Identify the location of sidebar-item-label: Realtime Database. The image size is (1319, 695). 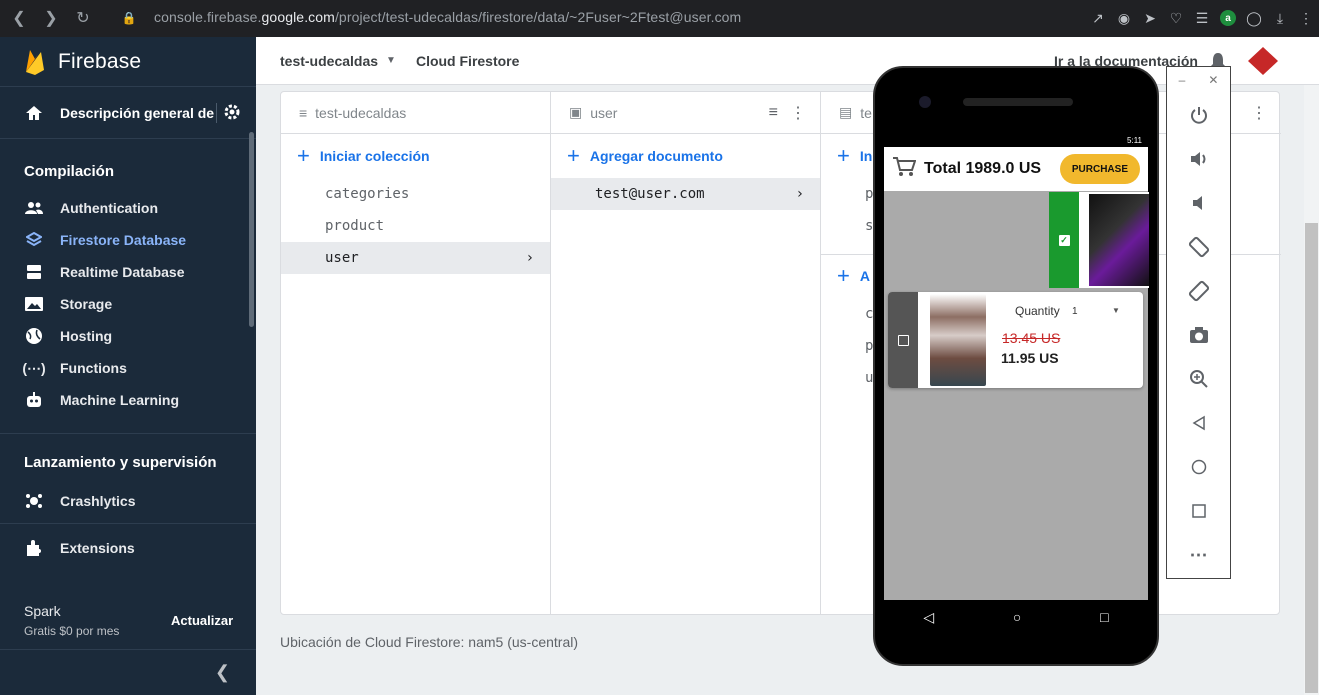
(122, 272).